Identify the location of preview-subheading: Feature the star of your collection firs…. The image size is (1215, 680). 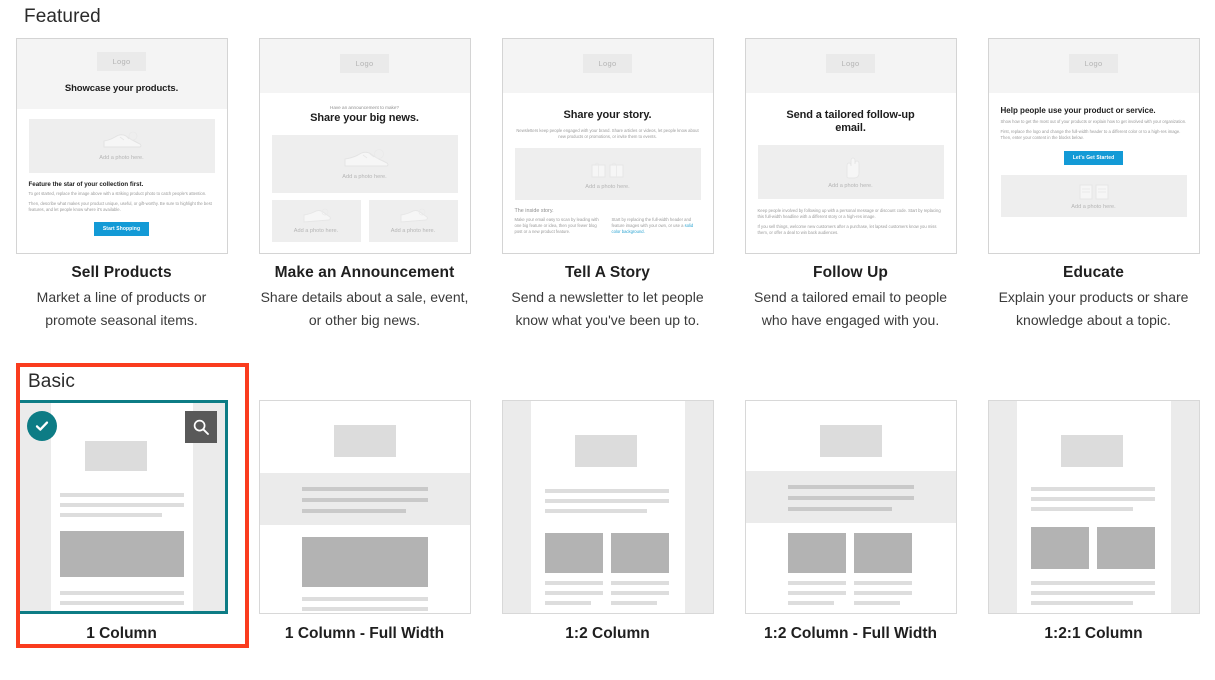
(86, 184).